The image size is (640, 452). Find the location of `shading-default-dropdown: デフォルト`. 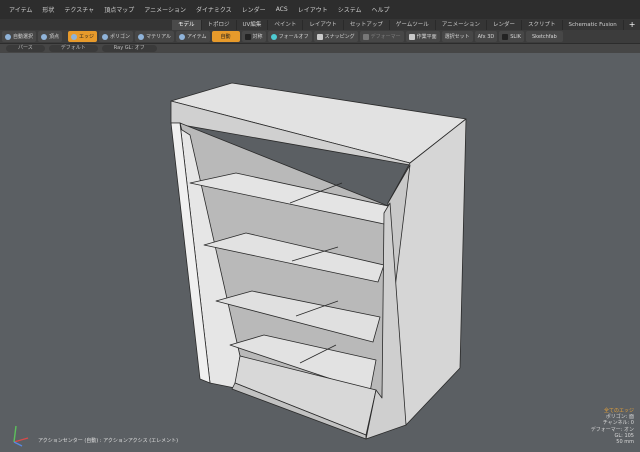

shading-default-dropdown: デフォルト is located at coordinates (73, 48).